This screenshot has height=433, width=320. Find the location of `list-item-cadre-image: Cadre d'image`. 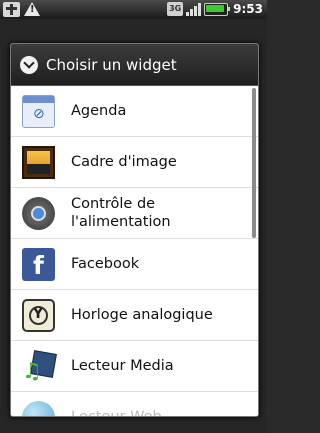

list-item-cadre-image: Cadre d'image is located at coordinates (134, 162).